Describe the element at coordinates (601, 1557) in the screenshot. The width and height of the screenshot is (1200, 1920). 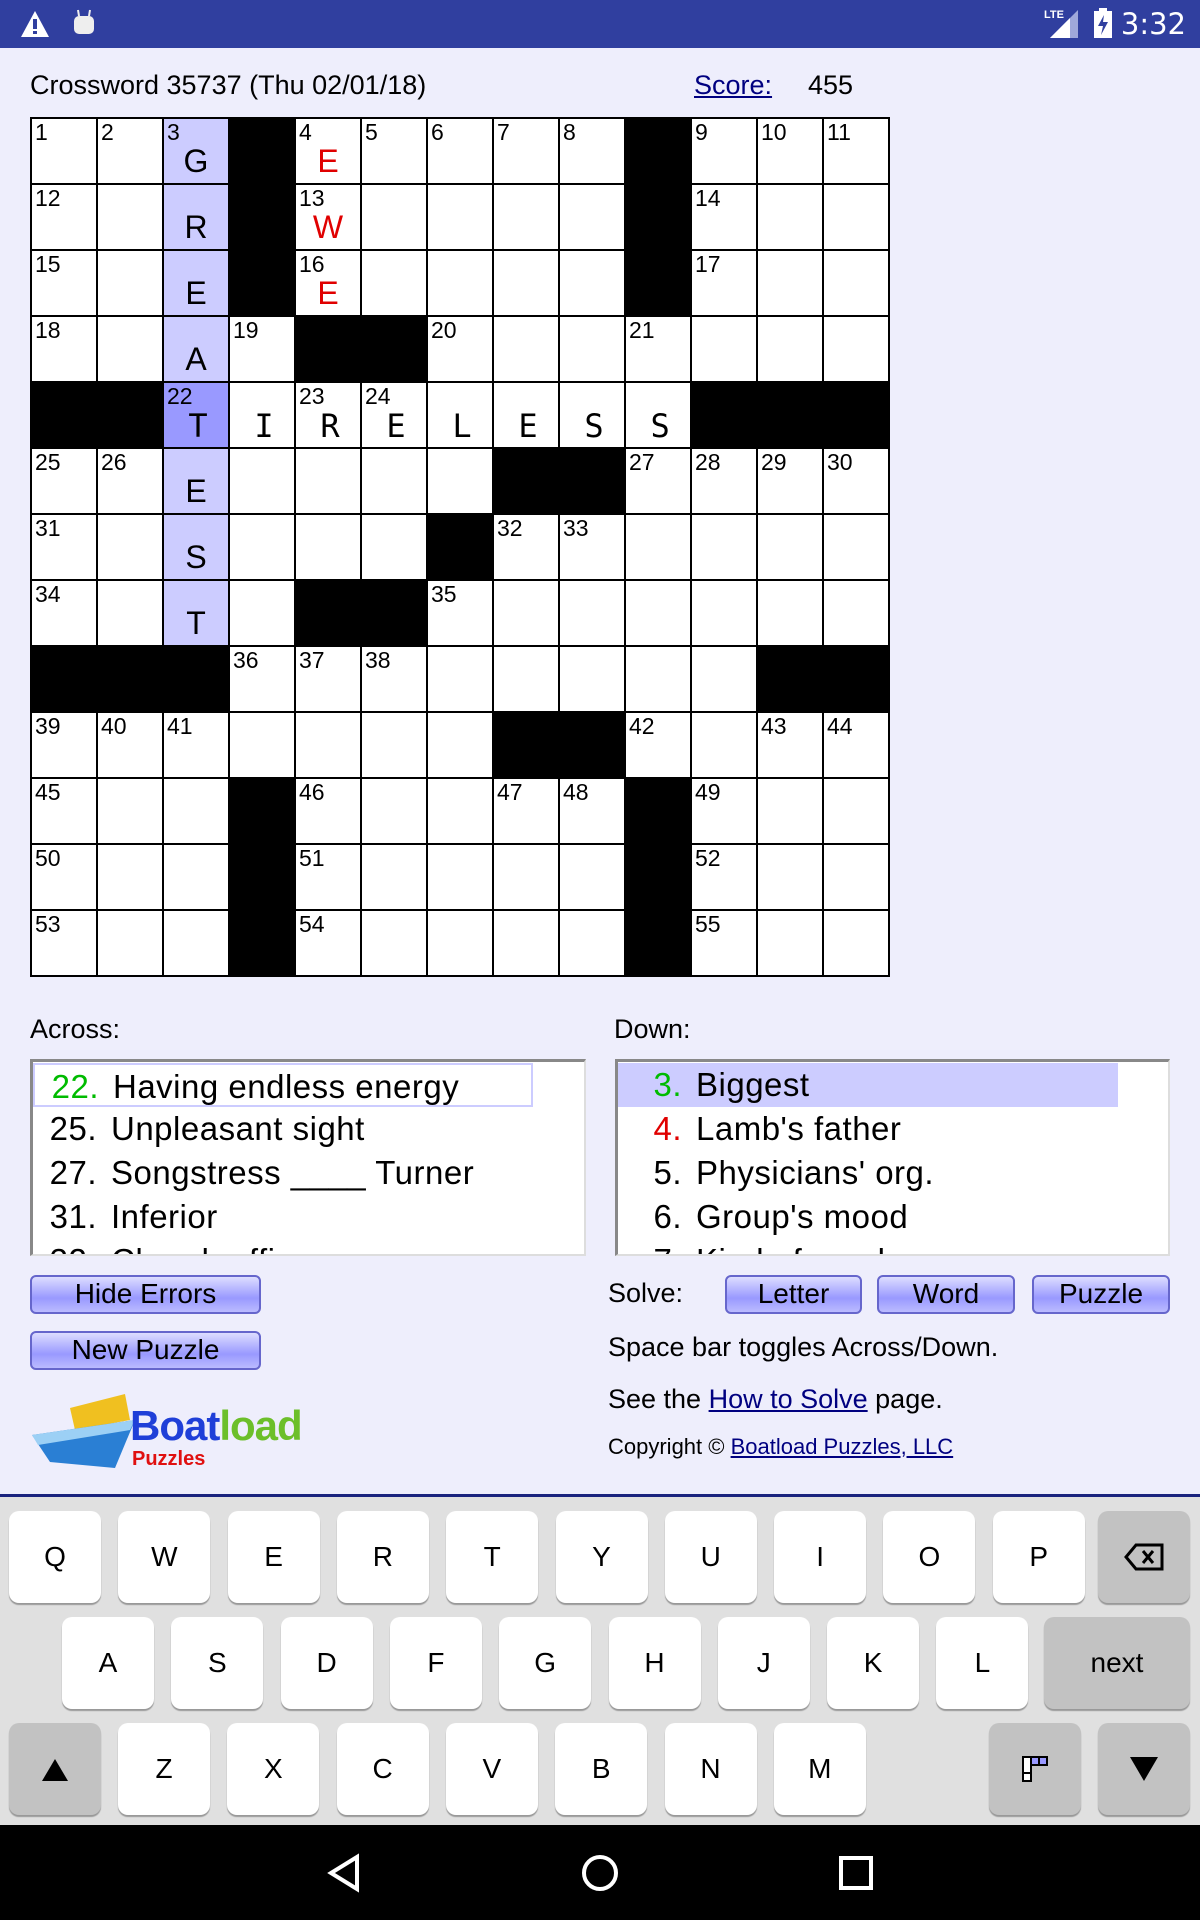
I see `key-y: Y` at that location.